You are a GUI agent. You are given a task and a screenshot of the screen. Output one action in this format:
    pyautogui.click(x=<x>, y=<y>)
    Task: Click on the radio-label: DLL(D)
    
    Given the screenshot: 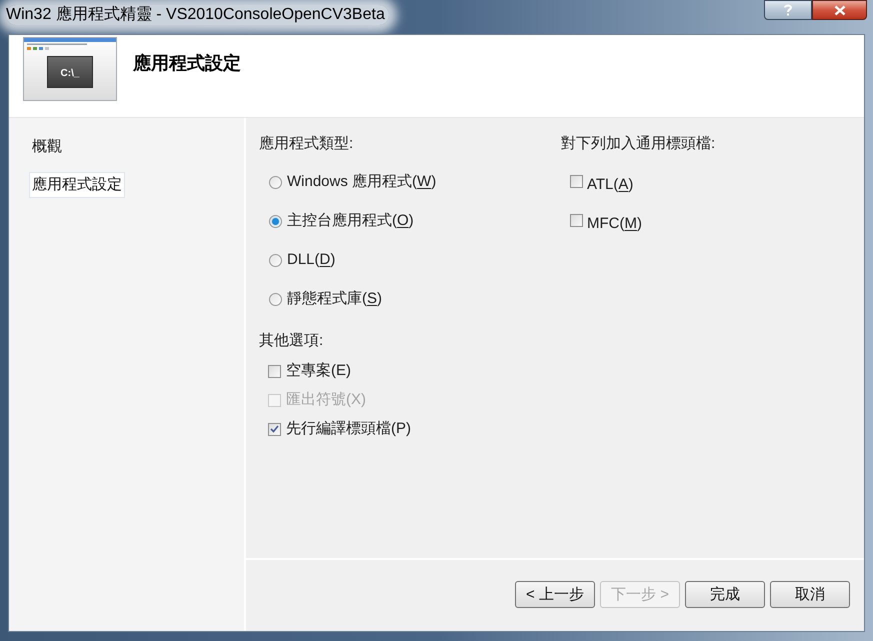 What is the action you would take?
    pyautogui.click(x=311, y=260)
    